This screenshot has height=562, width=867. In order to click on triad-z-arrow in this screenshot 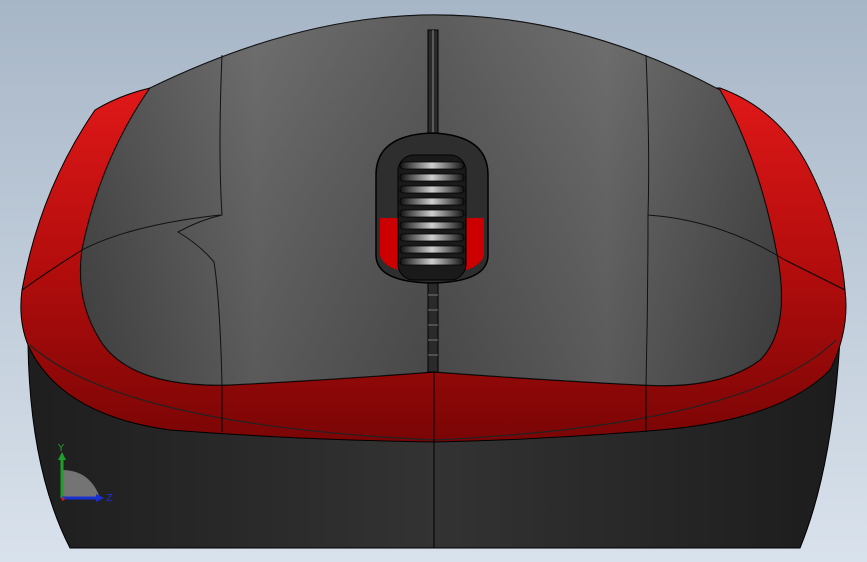, I will do `click(100, 498)`.